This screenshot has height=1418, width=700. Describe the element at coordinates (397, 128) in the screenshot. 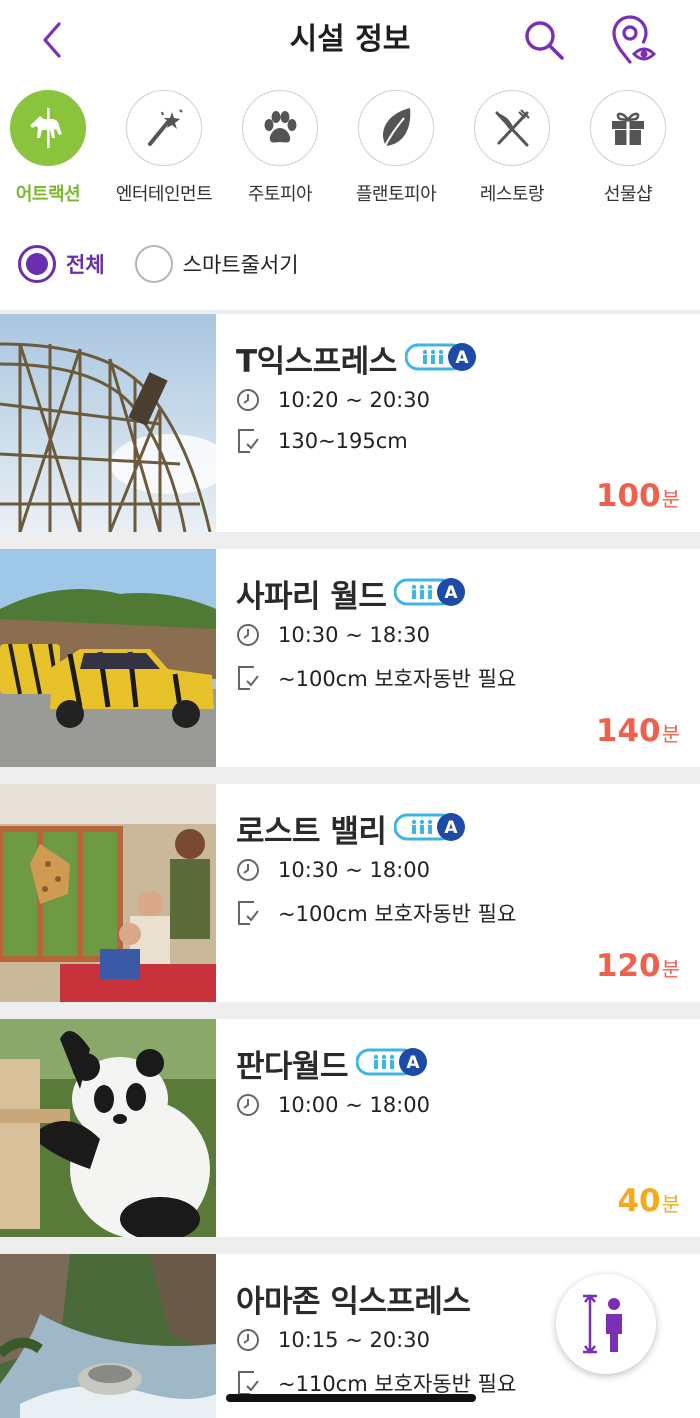

I see `leaf-icon` at that location.